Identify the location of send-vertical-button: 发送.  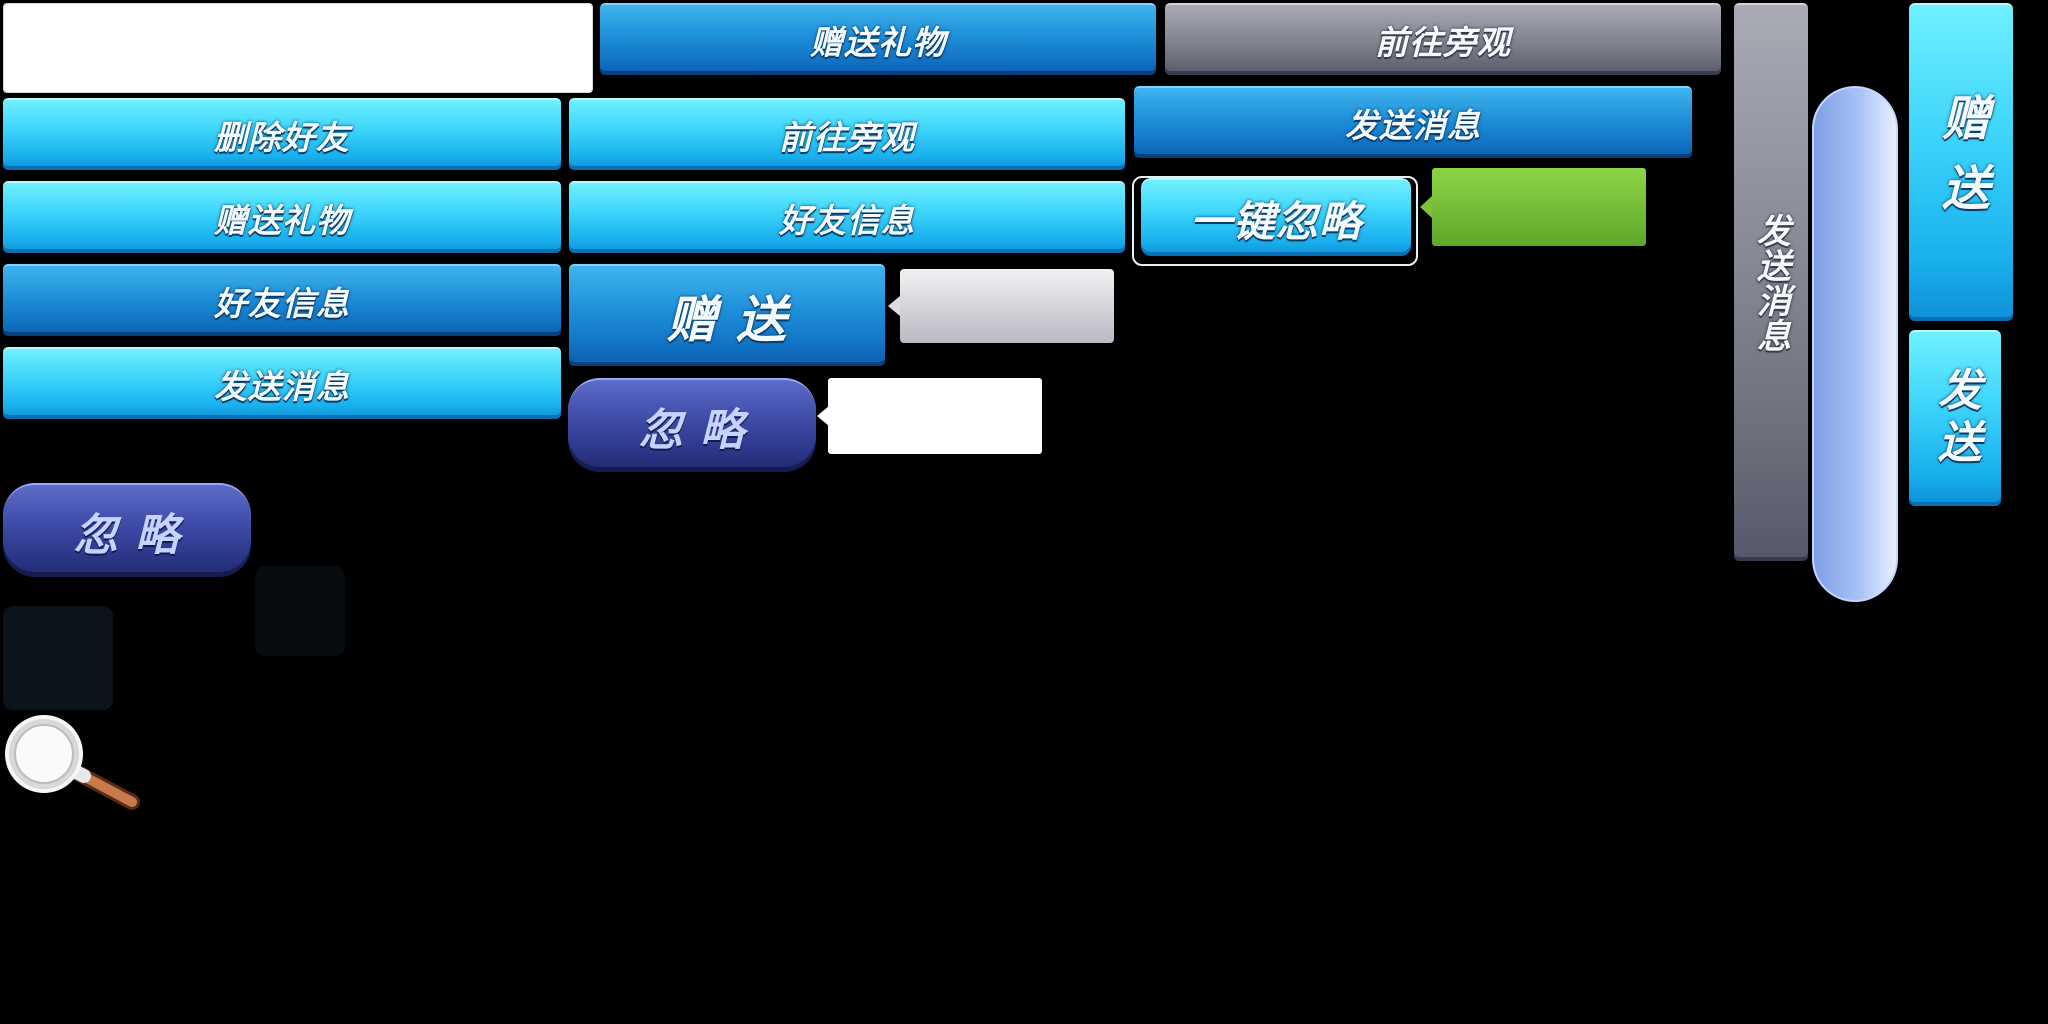
(1955, 418).